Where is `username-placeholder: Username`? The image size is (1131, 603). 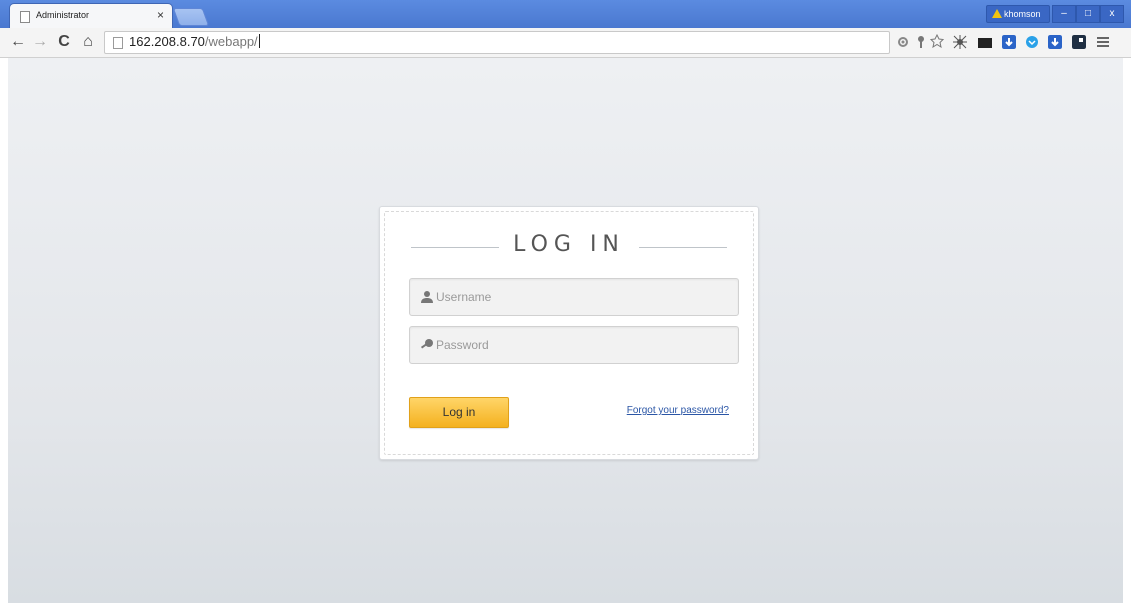 username-placeholder: Username is located at coordinates (464, 297).